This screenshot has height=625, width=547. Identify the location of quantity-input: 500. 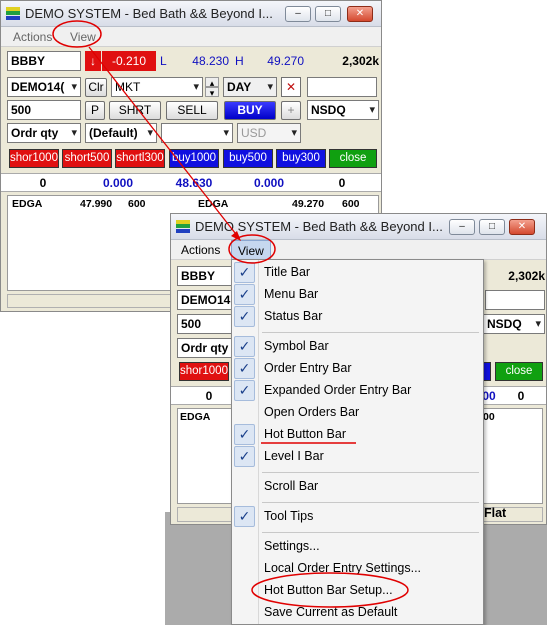
(44, 110).